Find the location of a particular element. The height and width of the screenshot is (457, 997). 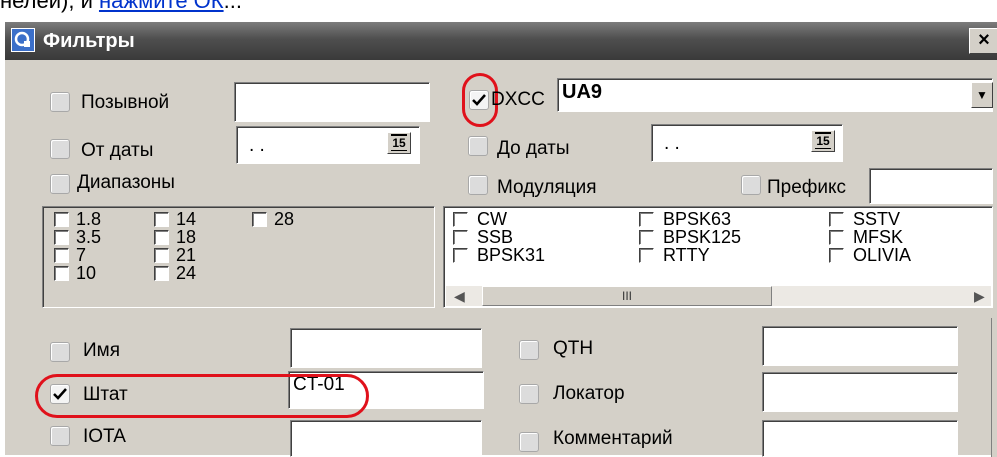

modes-horizontal-scrollbar: ◀ III ▶ is located at coordinates (718, 296).